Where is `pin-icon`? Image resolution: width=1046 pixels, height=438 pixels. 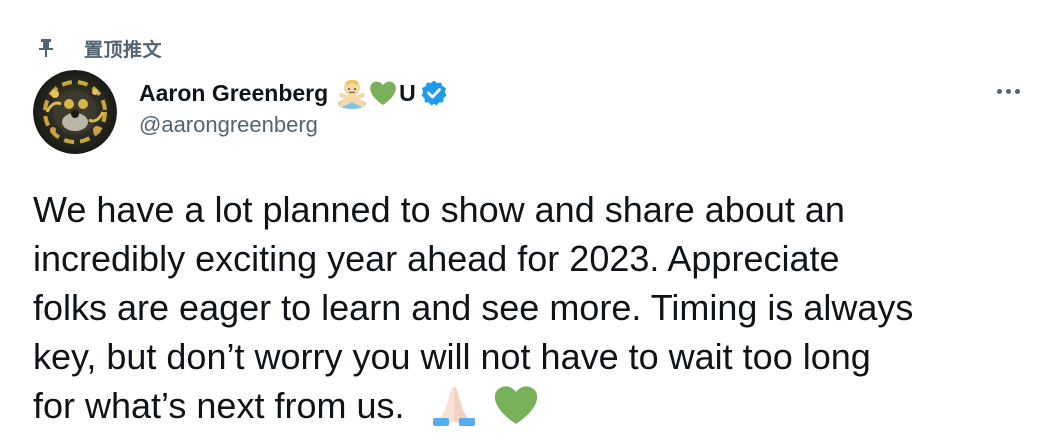 pin-icon is located at coordinates (46, 48).